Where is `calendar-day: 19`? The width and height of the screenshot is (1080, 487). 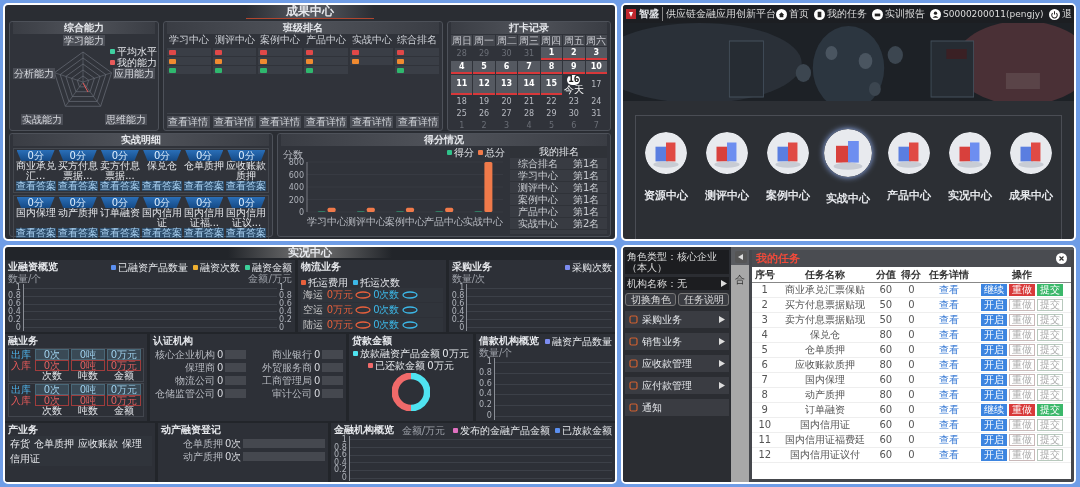
calendar-day: 19 is located at coordinates (484, 101).